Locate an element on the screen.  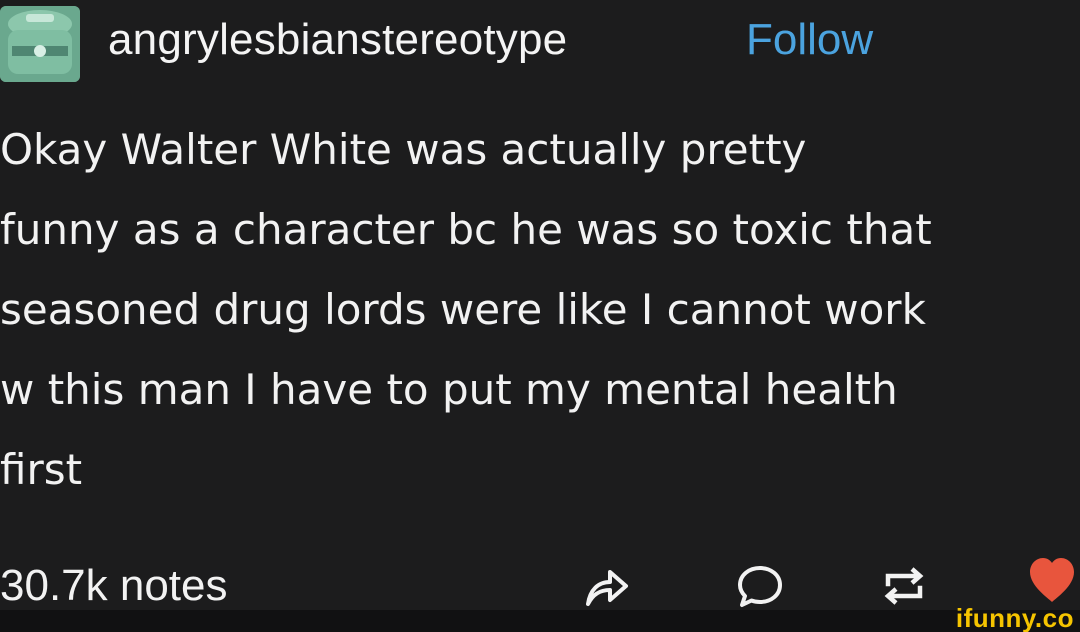
reblog-button is located at coordinates (904, 586).